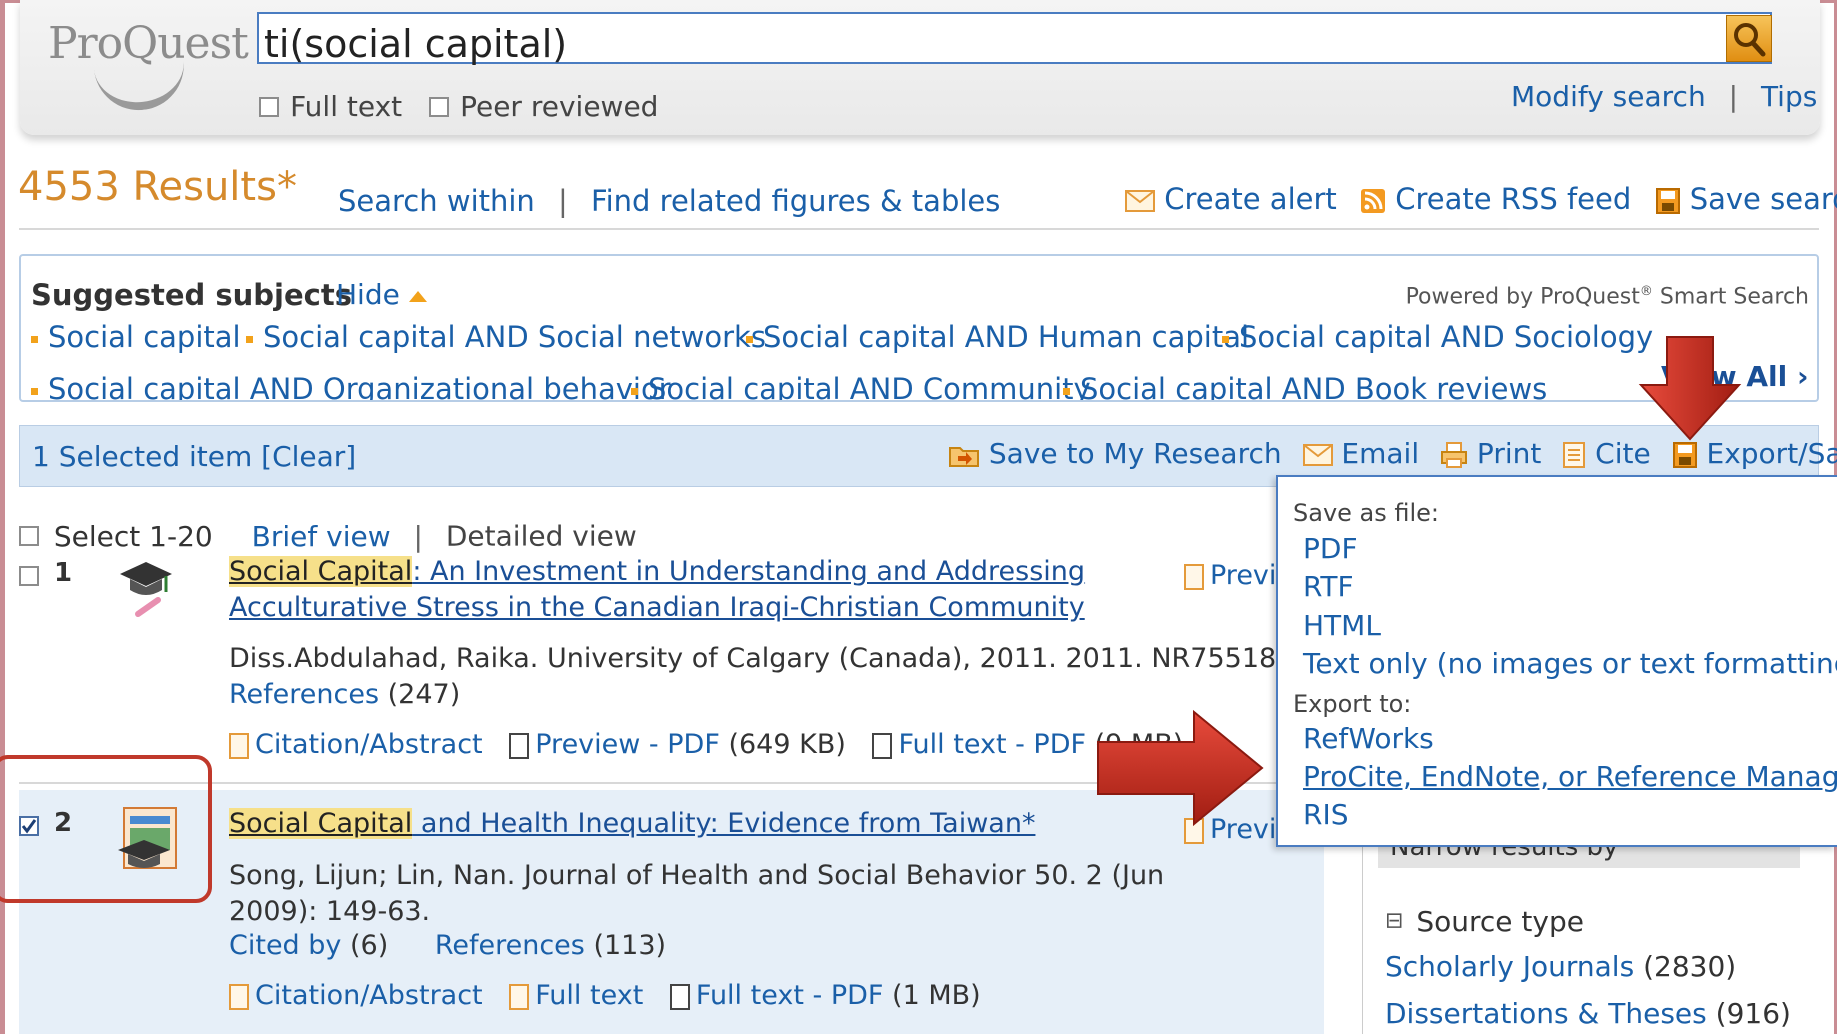  What do you see at coordinates (997, 337) in the screenshot?
I see `subject-link: Social capital AND Human capital` at bounding box center [997, 337].